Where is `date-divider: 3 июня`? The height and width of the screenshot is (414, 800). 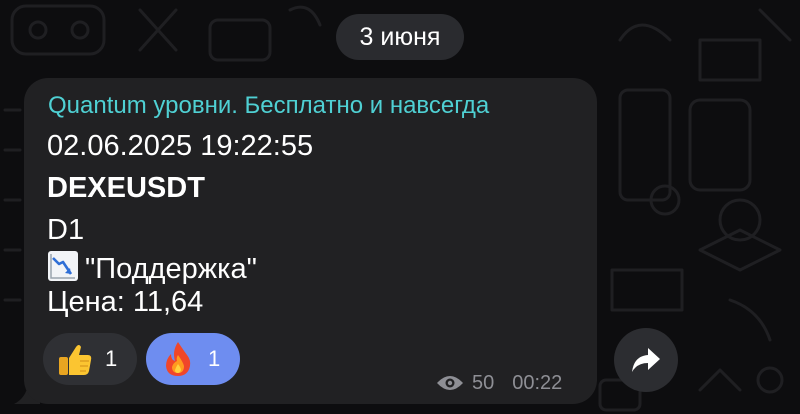 date-divider: 3 июня is located at coordinates (400, 37).